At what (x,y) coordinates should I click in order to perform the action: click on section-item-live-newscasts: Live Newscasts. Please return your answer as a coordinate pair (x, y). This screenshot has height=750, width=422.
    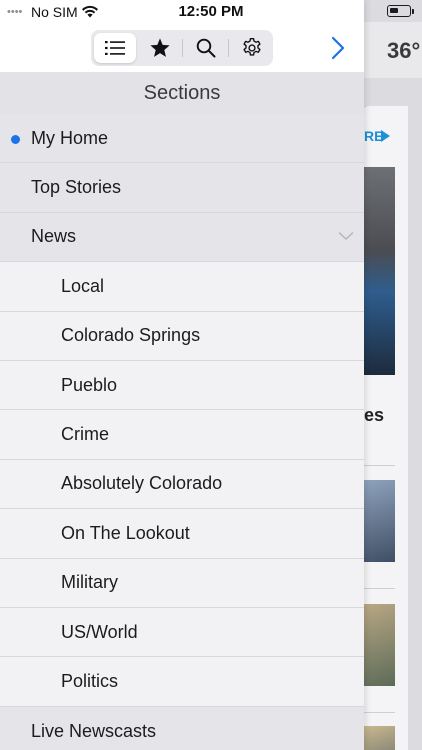
    Looking at the image, I should click on (182, 728).